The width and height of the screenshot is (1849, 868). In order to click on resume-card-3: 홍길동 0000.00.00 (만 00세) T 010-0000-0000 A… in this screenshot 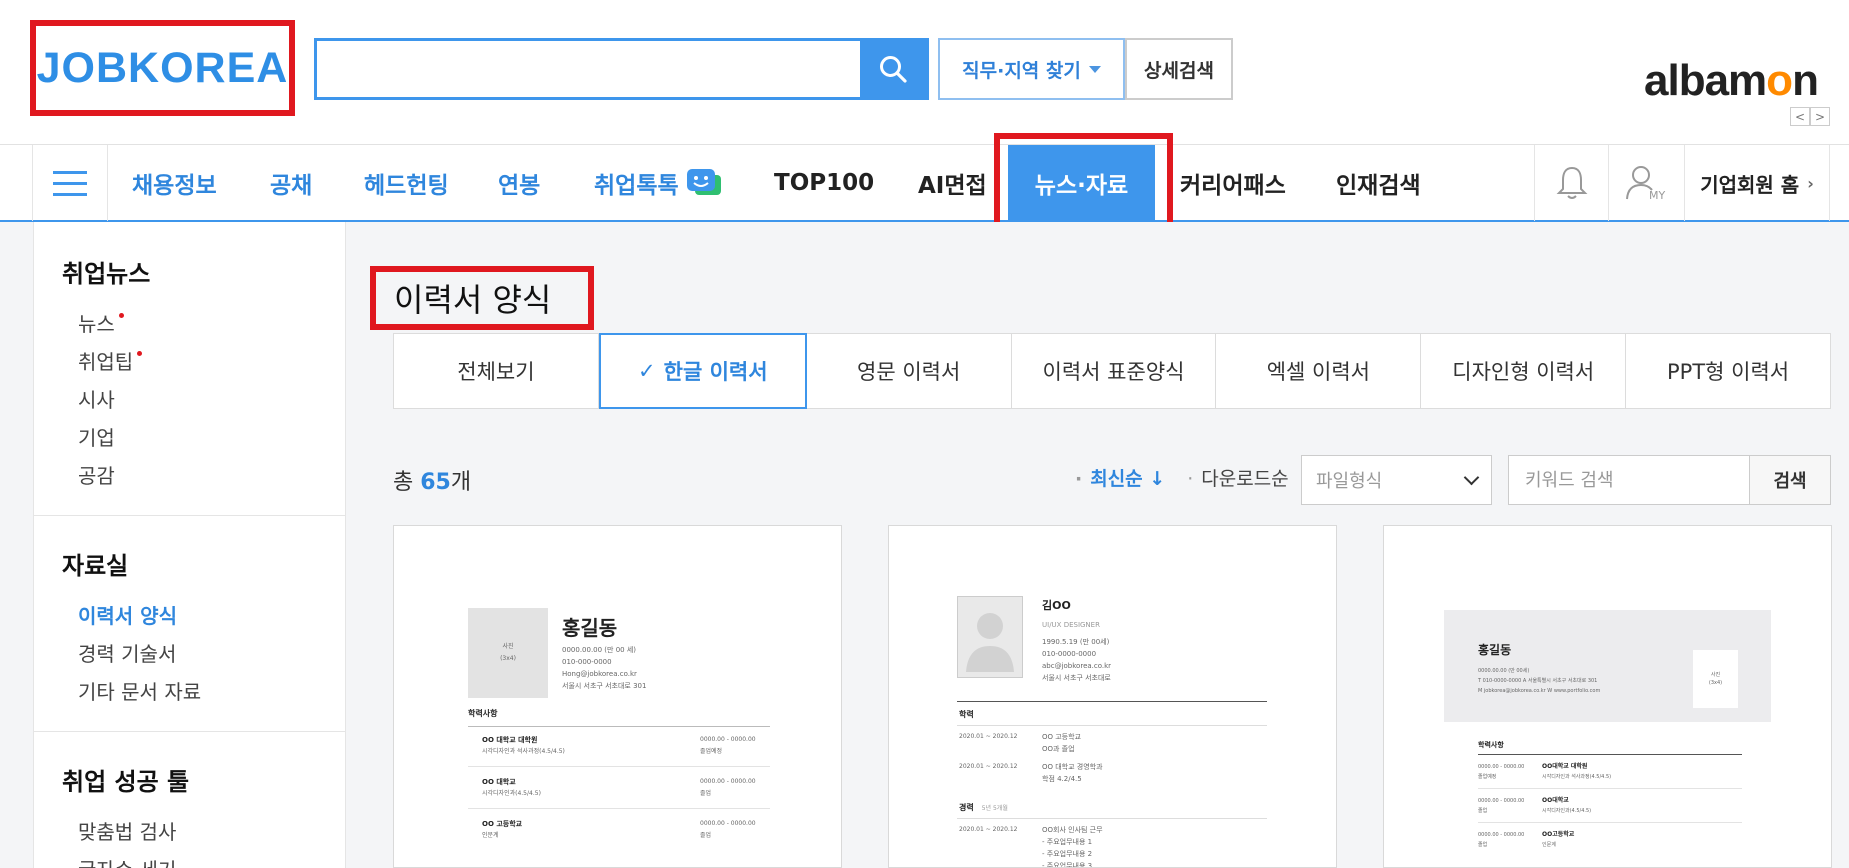, I will do `click(1607, 696)`.